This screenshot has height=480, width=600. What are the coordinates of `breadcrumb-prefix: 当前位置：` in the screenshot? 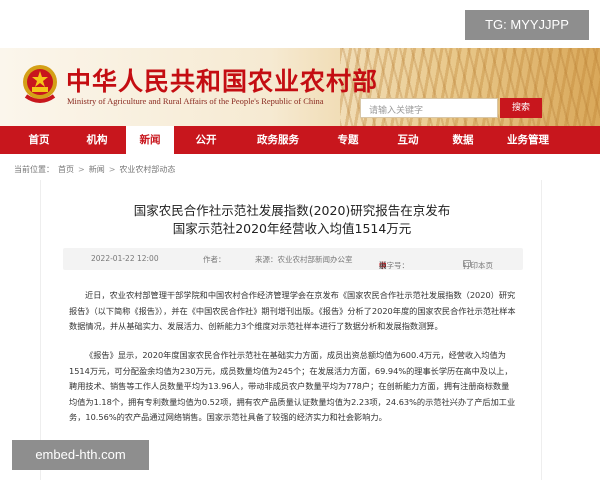 It's located at (34, 169).